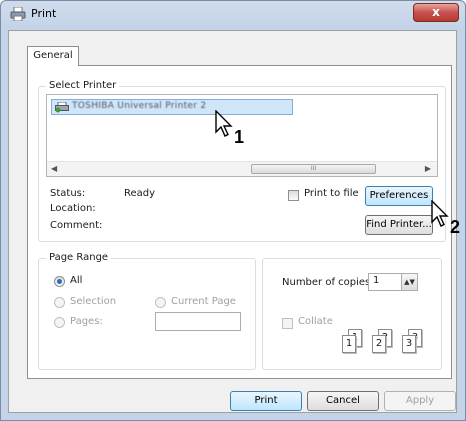 The height and width of the screenshot is (421, 466). I want to click on page-range-selection-label: Selection, so click(93, 301).